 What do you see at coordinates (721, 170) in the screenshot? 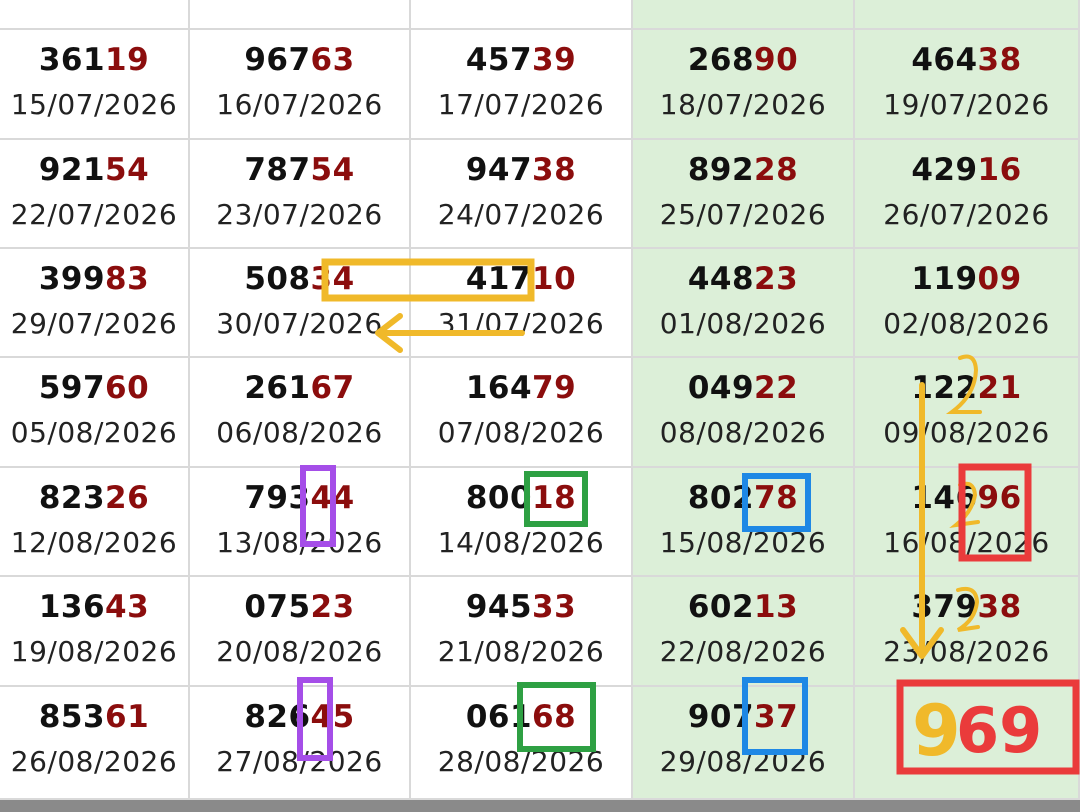
I see `result-number-head: 892` at bounding box center [721, 170].